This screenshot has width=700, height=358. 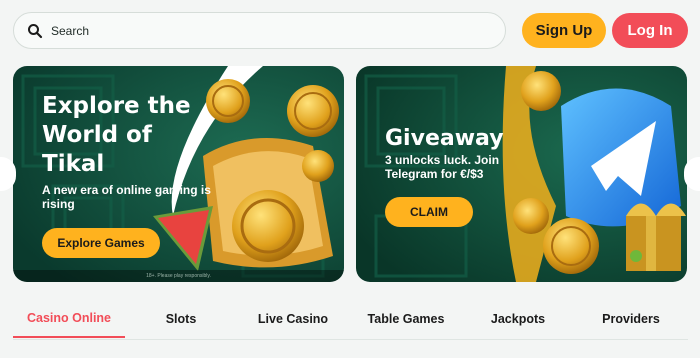 What do you see at coordinates (69, 319) in the screenshot?
I see `tab-casino-online: Casino Online` at bounding box center [69, 319].